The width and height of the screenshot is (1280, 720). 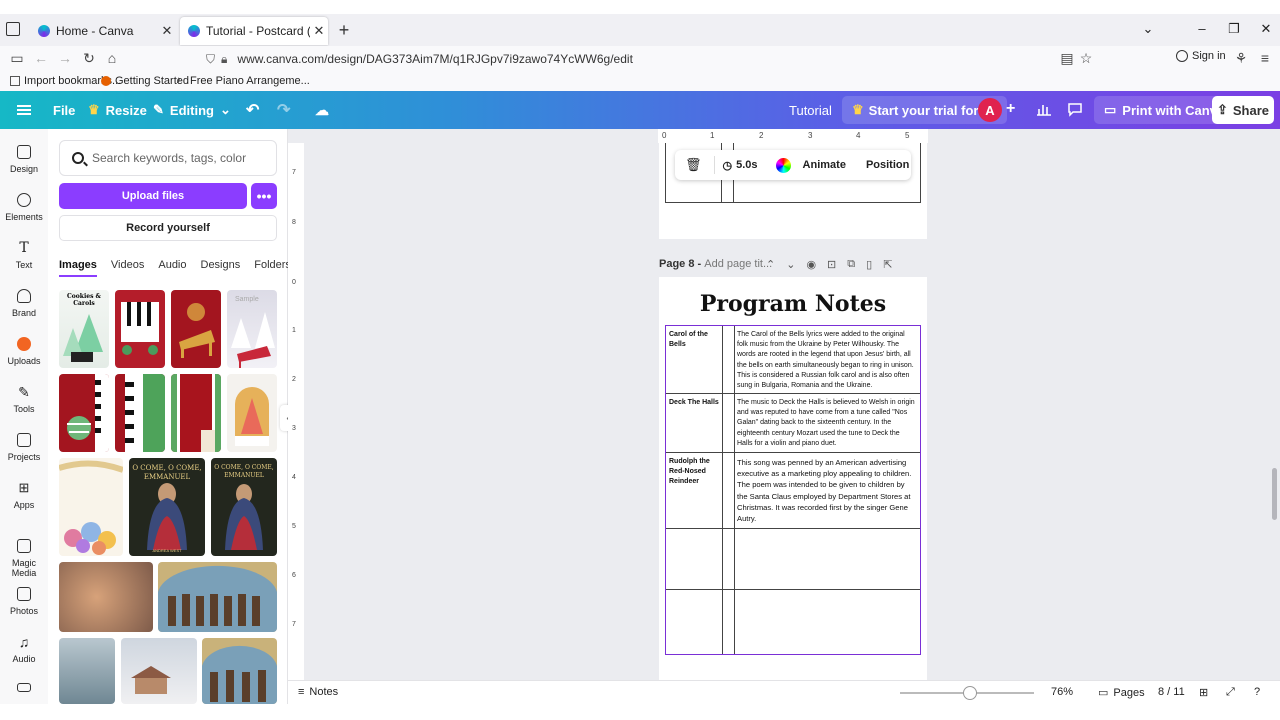 I want to click on home-icon: ⌂, so click(x=112, y=58).